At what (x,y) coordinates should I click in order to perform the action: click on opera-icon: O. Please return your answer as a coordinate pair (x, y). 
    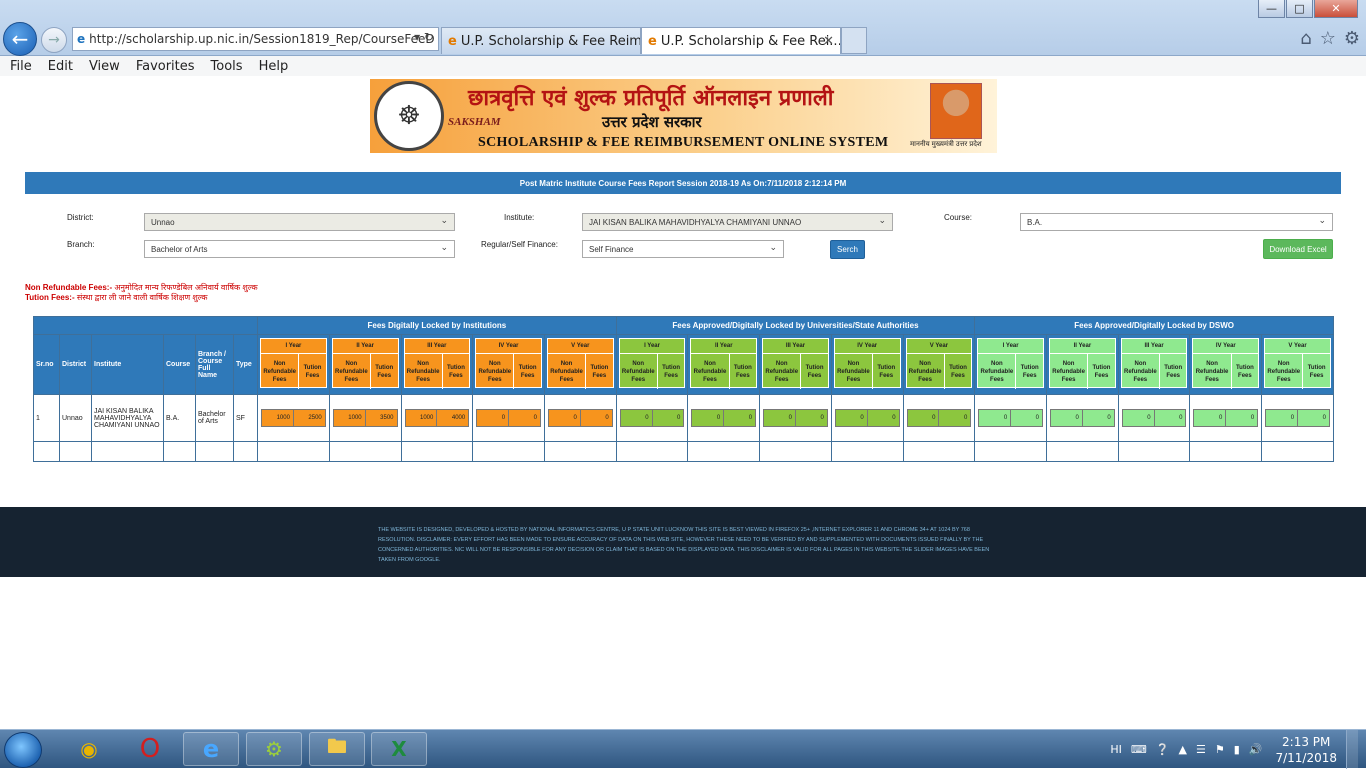
    Looking at the image, I should click on (150, 749).